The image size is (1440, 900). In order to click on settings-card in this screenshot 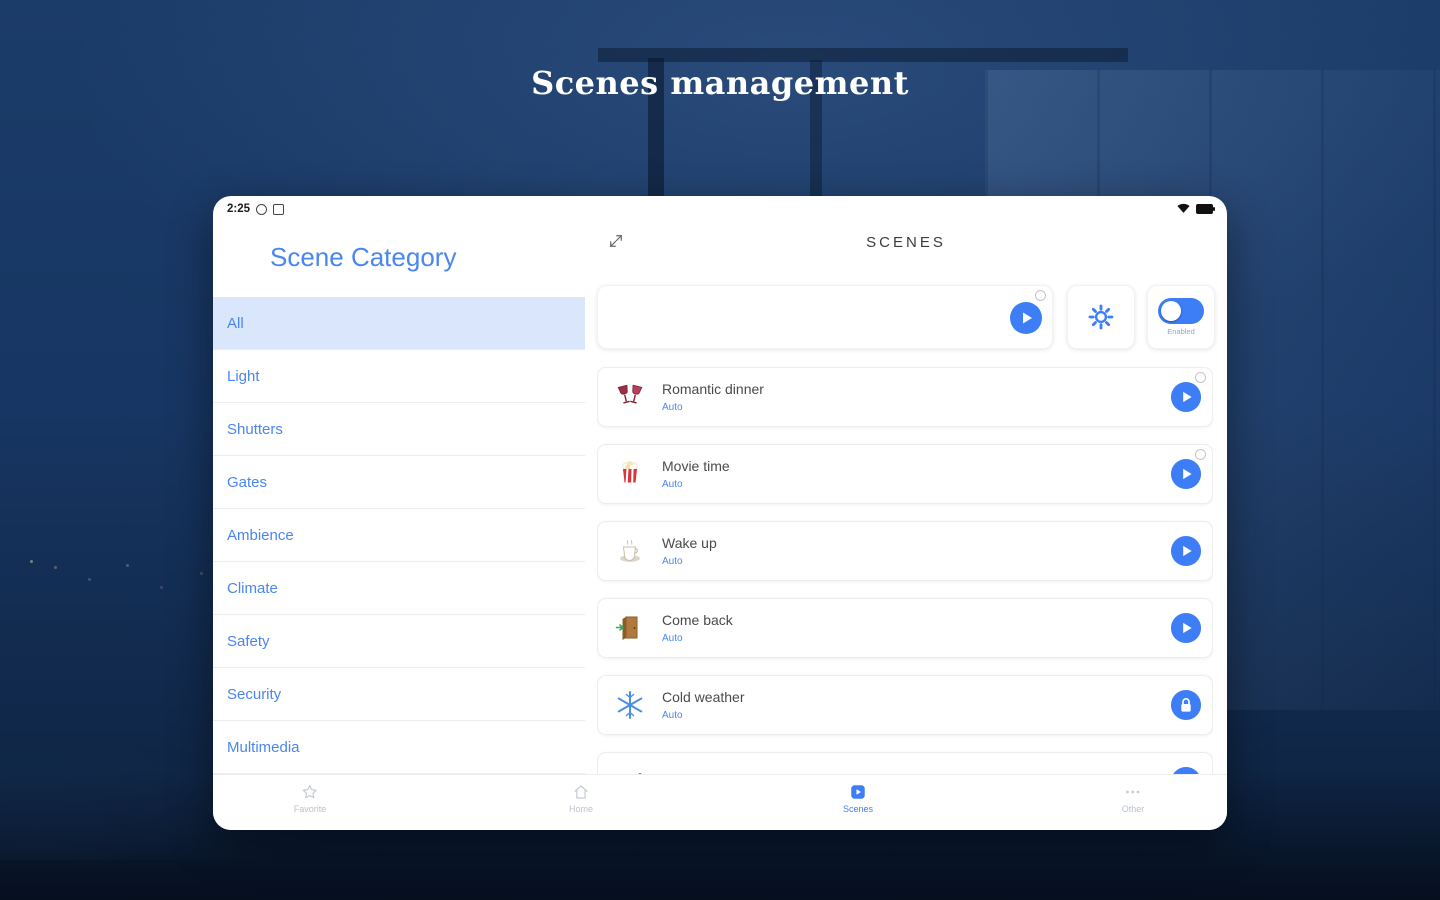, I will do `click(1101, 317)`.